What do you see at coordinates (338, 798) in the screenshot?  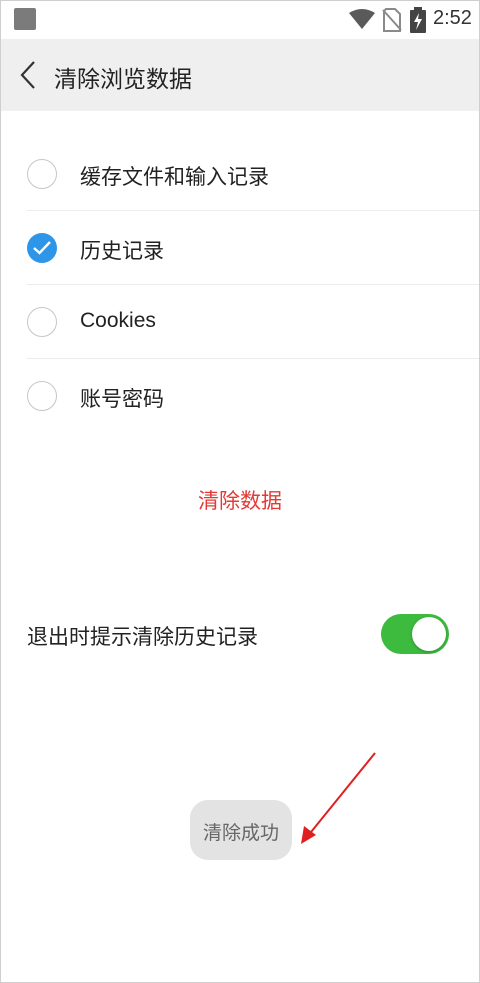 I see `annotation-arrow` at bounding box center [338, 798].